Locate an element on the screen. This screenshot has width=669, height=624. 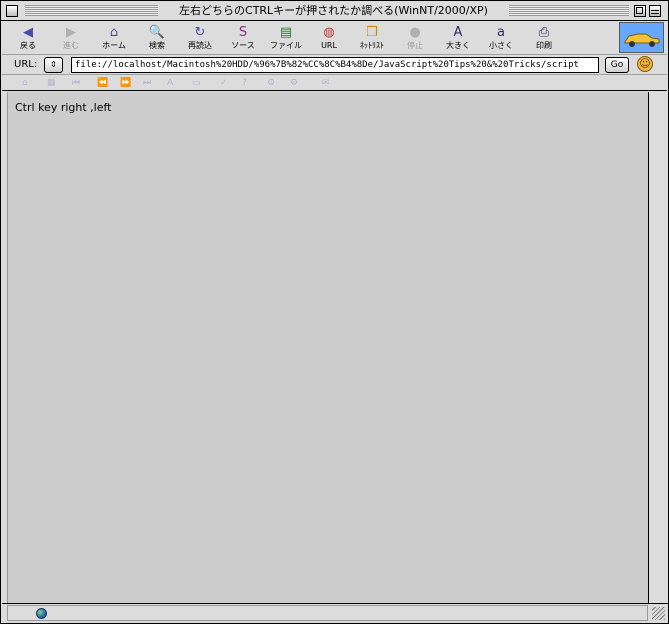
font-larger-icon: A is located at coordinates (458, 32).